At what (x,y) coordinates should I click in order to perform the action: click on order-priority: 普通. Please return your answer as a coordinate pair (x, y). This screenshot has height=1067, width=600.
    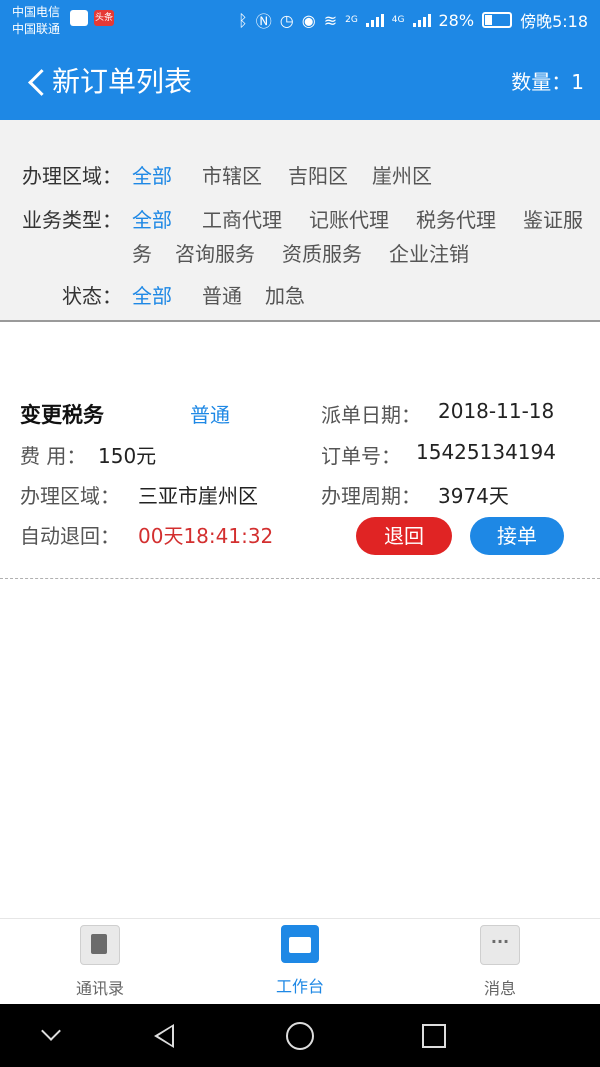
    Looking at the image, I should click on (210, 415).